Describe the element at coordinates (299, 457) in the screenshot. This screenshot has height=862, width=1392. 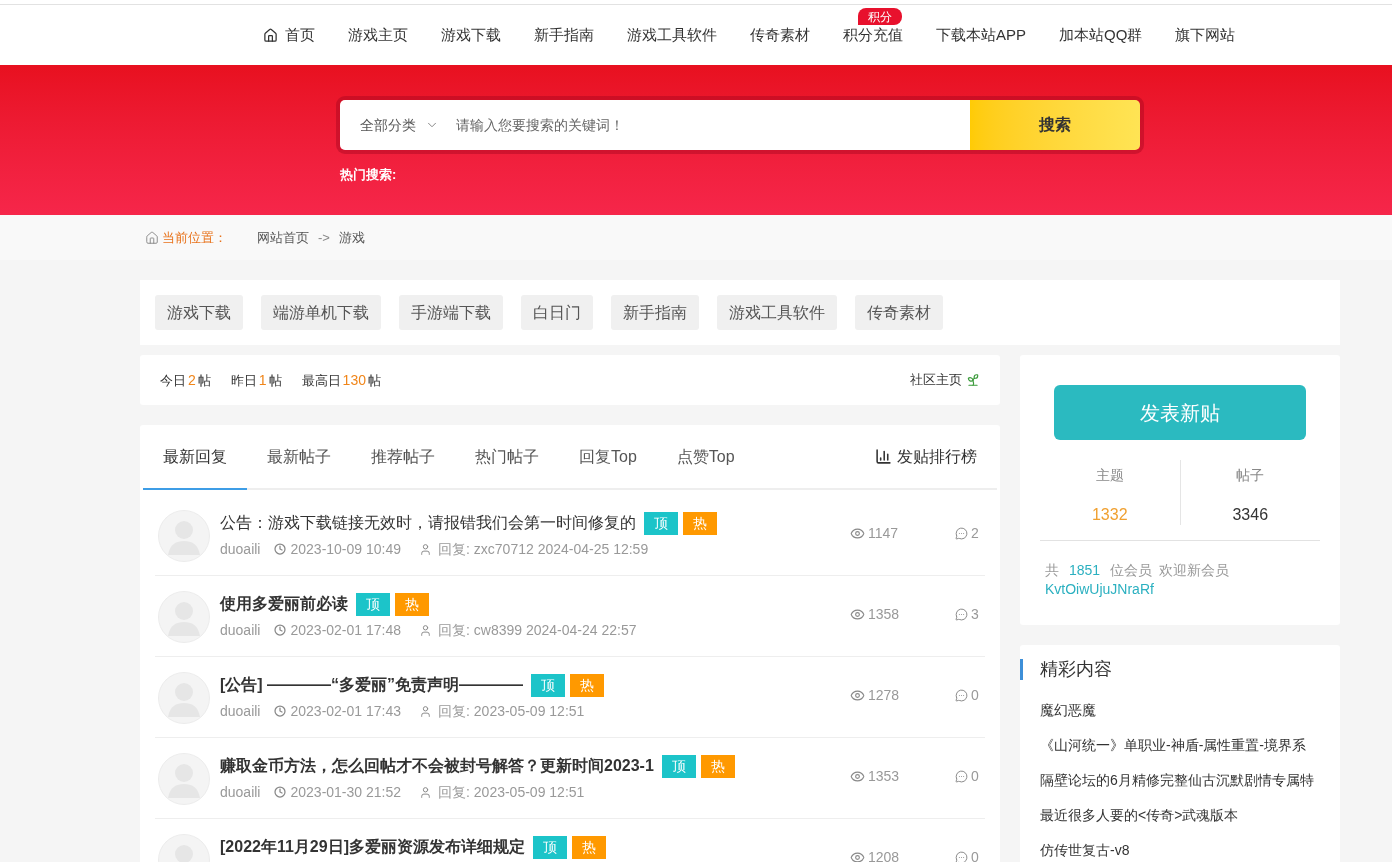
I see `tab: 最新帖子` at that location.